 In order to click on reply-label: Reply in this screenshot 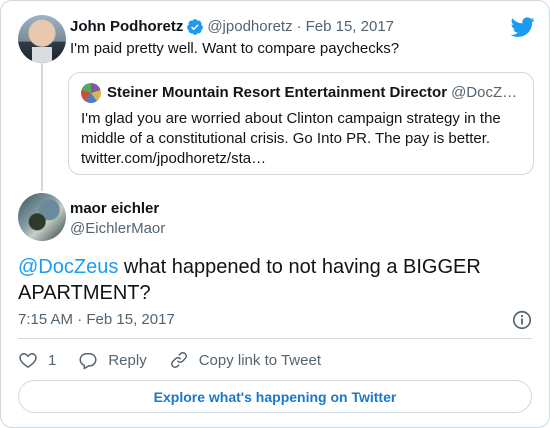, I will do `click(127, 360)`.